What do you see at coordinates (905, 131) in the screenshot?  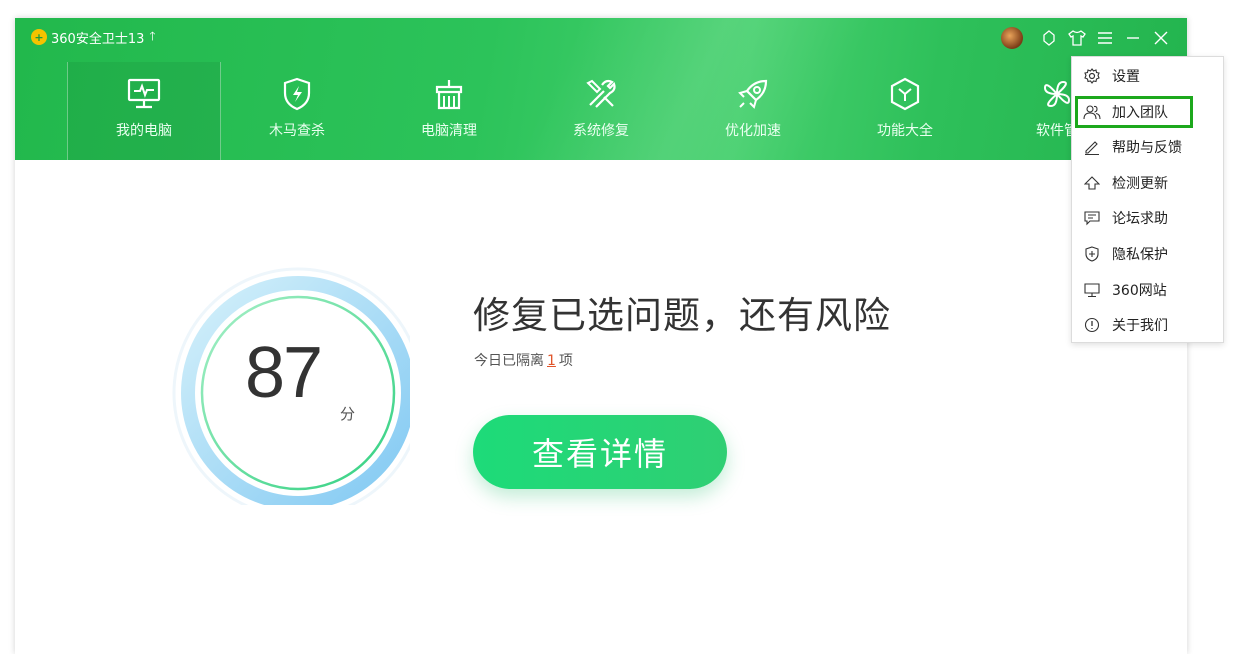 I see `nav-label: 功能大全` at bounding box center [905, 131].